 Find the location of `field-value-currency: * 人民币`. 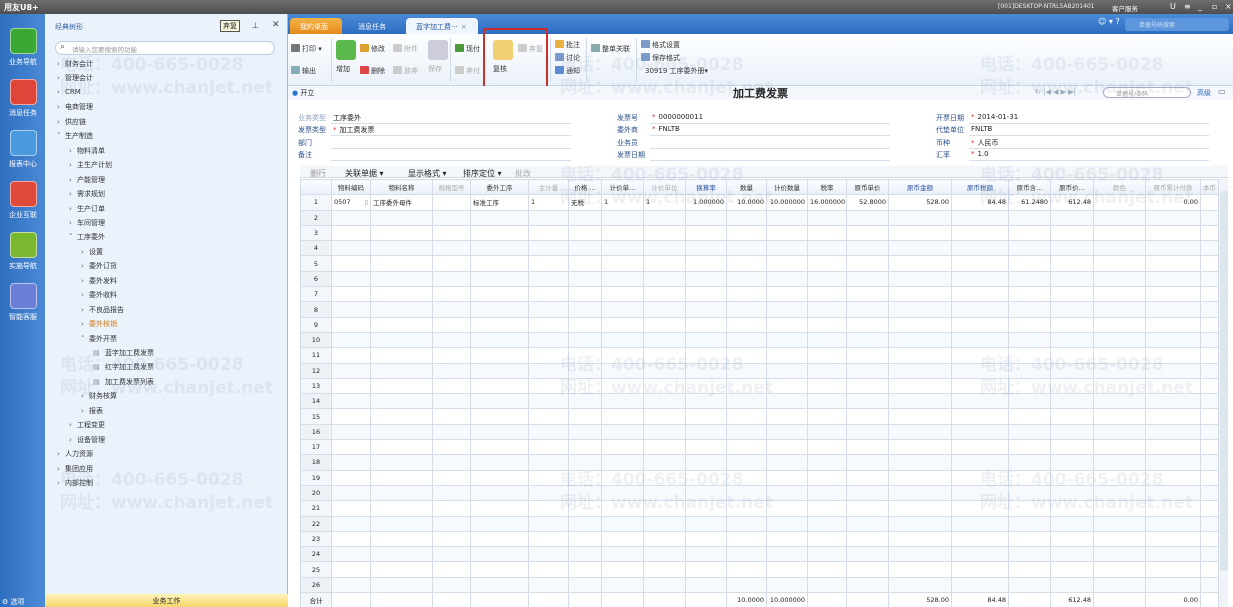

field-value-currency: * 人民币 is located at coordinates (985, 143).